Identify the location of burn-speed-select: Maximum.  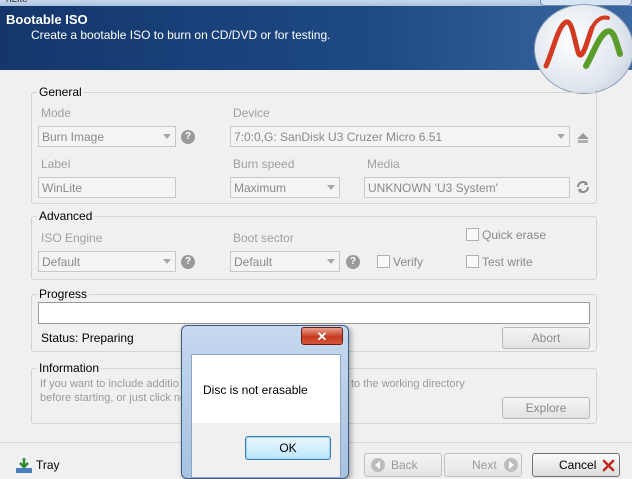
(285, 187).